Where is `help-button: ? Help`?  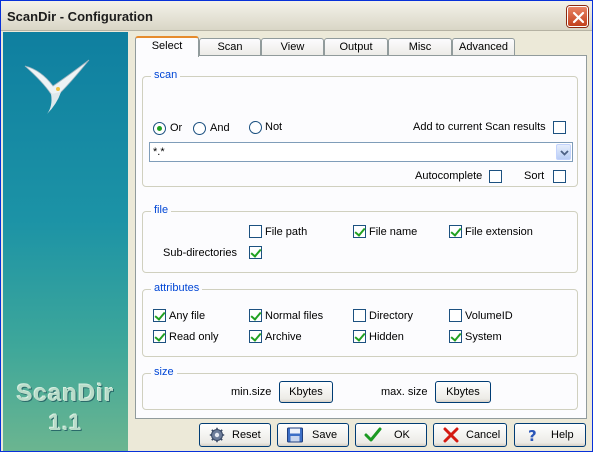
help-button: ? Help is located at coordinates (550, 435).